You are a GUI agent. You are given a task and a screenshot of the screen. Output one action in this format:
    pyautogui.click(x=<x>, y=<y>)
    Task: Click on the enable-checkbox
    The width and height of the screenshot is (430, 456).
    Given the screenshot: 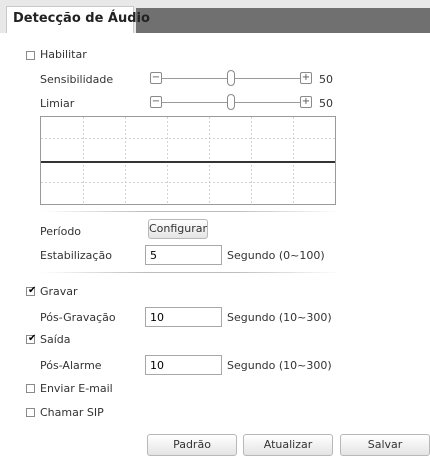 What is the action you would take?
    pyautogui.click(x=30, y=55)
    